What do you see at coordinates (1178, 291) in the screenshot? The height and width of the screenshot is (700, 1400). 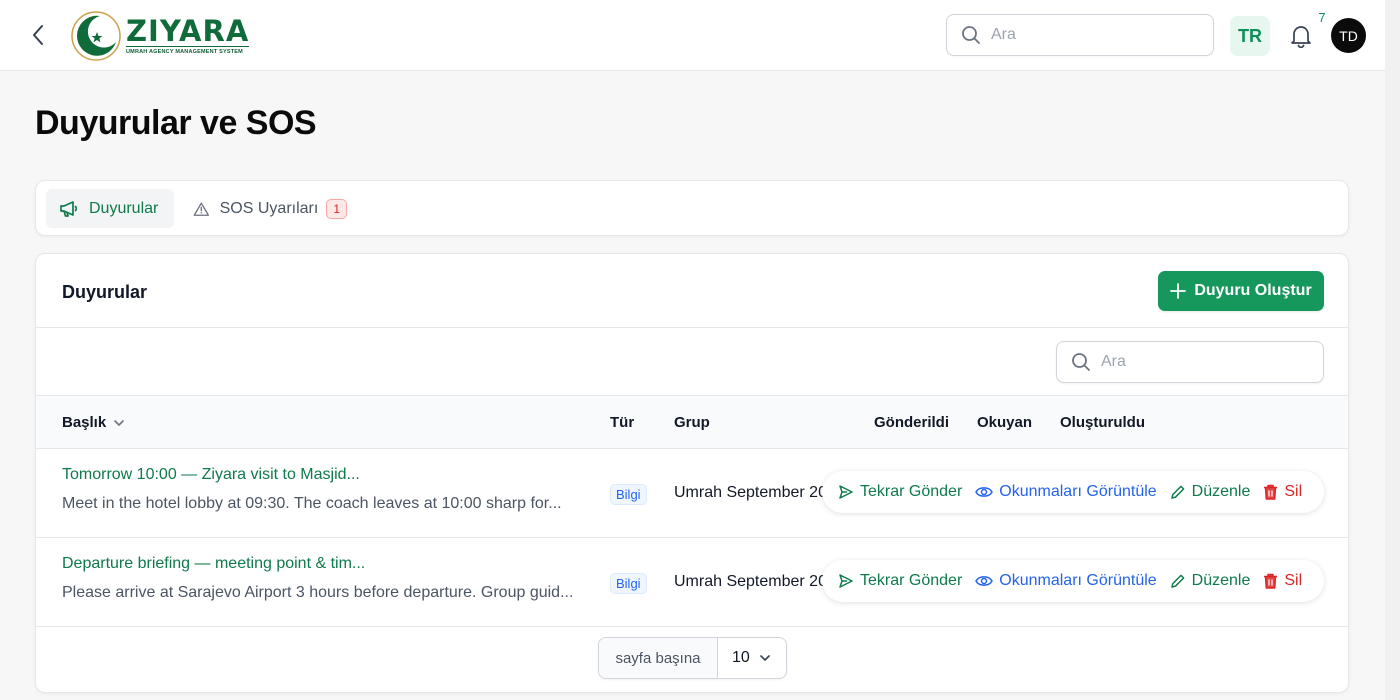 I see `plus-icon` at bounding box center [1178, 291].